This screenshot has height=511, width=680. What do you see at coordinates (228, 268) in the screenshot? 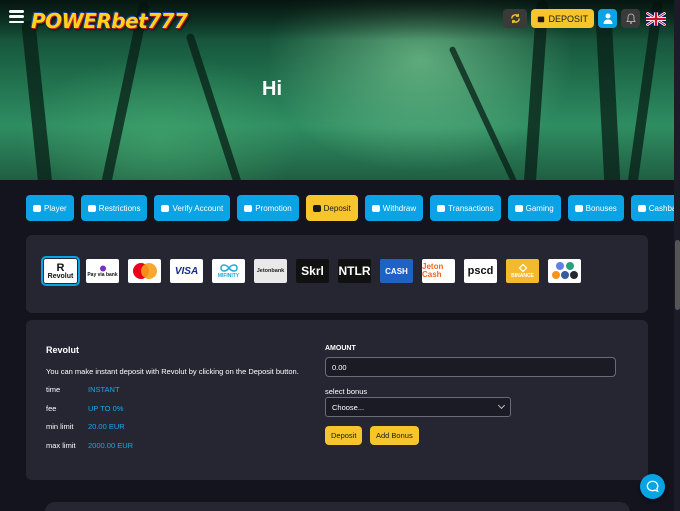
I see `infinity-icon` at bounding box center [228, 268].